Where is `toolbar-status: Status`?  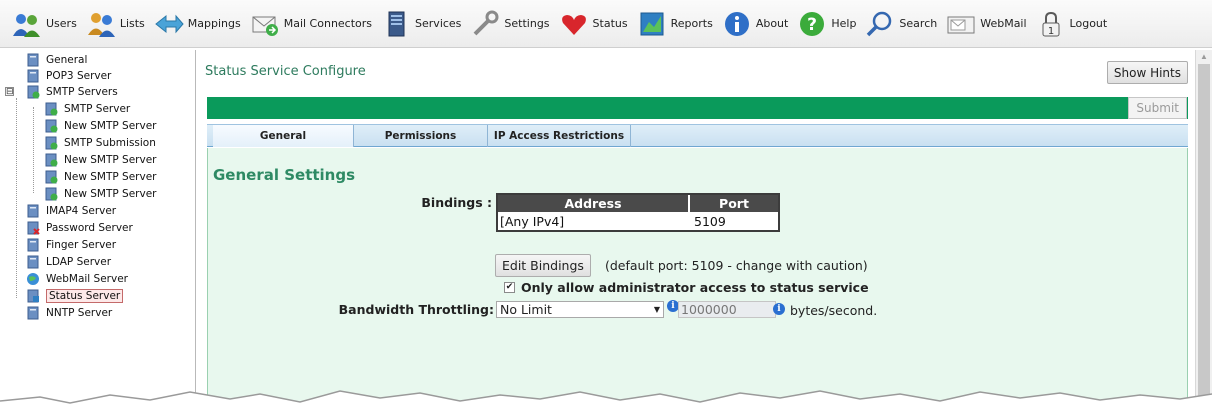 toolbar-status: Status is located at coordinates (593, 24).